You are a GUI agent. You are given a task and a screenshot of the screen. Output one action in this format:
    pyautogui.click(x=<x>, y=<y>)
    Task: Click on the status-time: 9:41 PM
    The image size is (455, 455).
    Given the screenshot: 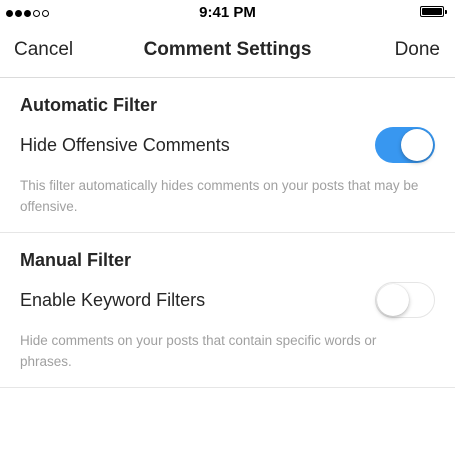 What is the action you would take?
    pyautogui.click(x=227, y=12)
    